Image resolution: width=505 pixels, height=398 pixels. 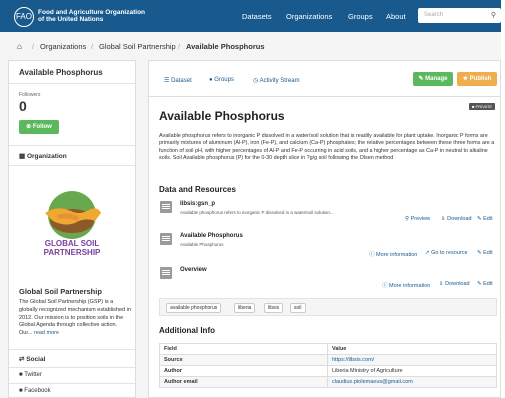 I want to click on facebook-label: Facebook, so click(x=37, y=391).